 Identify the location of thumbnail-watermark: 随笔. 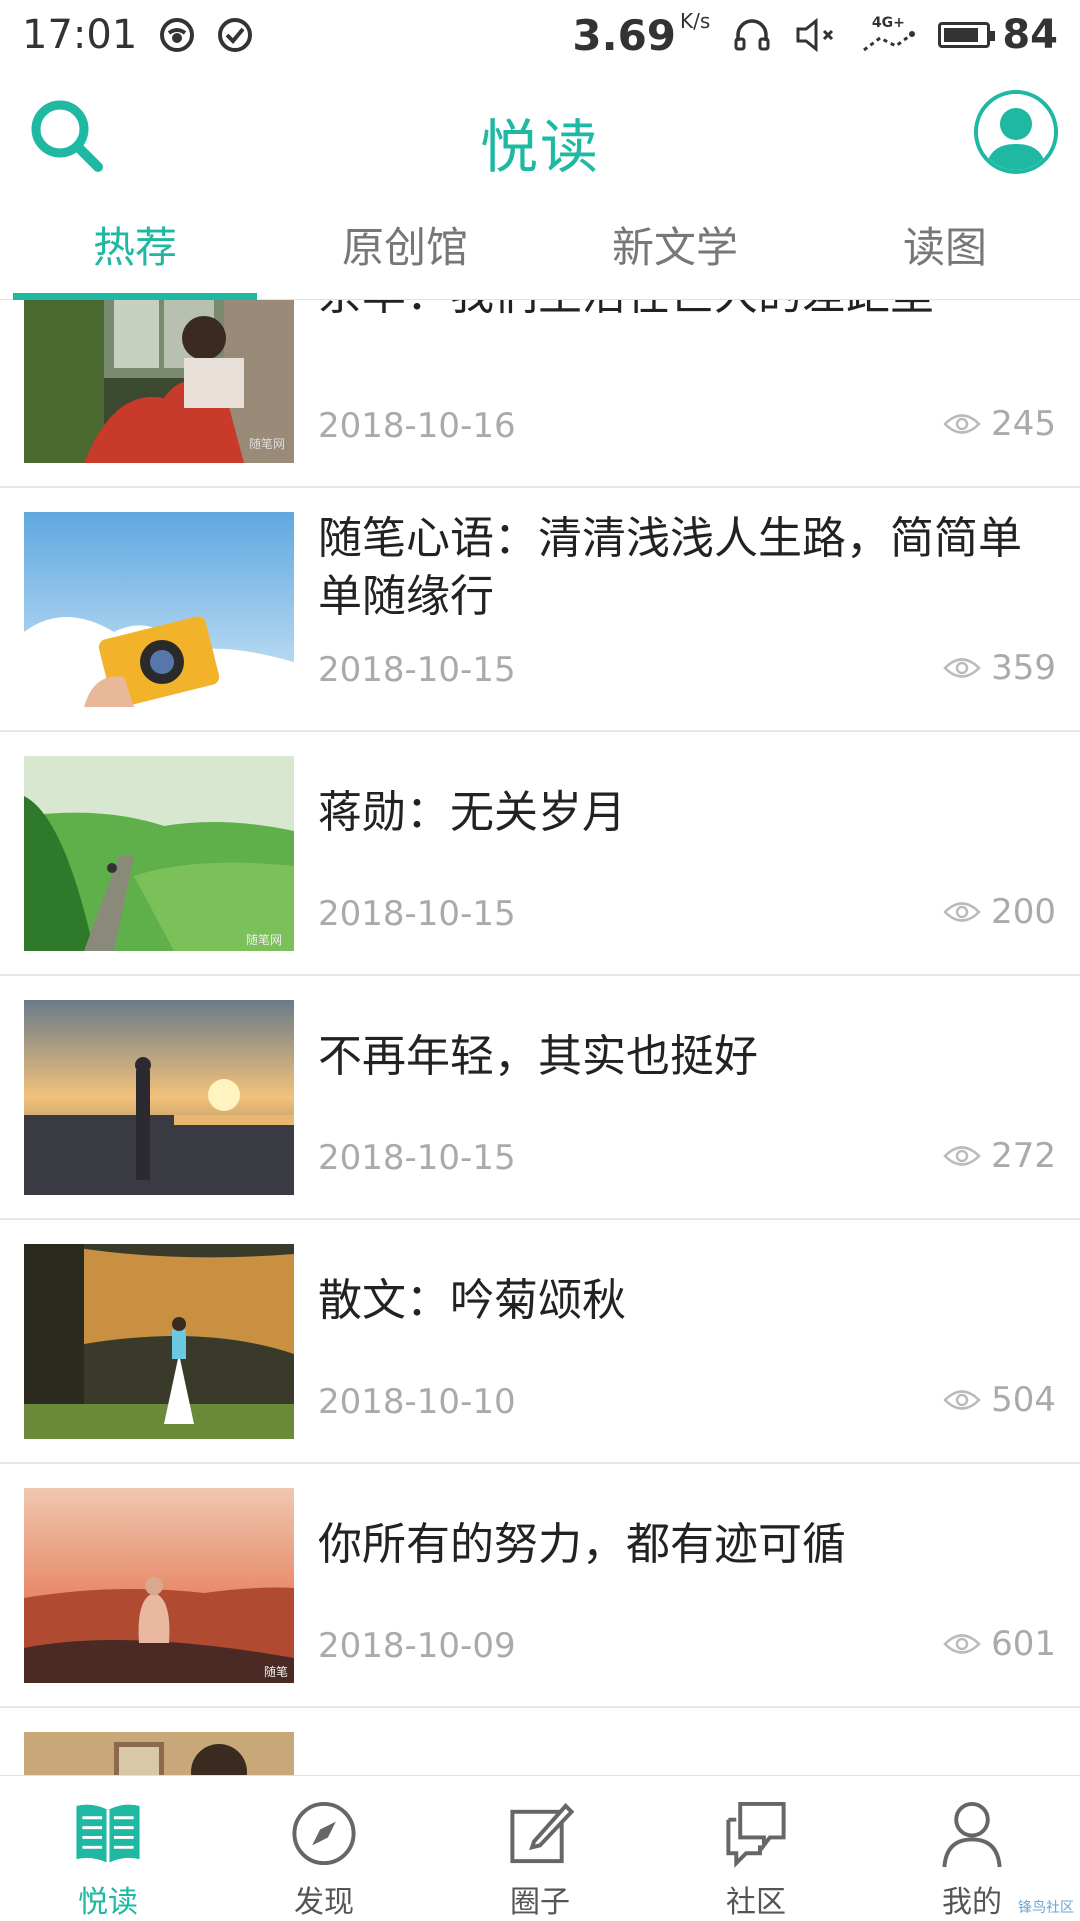
(276, 1671).